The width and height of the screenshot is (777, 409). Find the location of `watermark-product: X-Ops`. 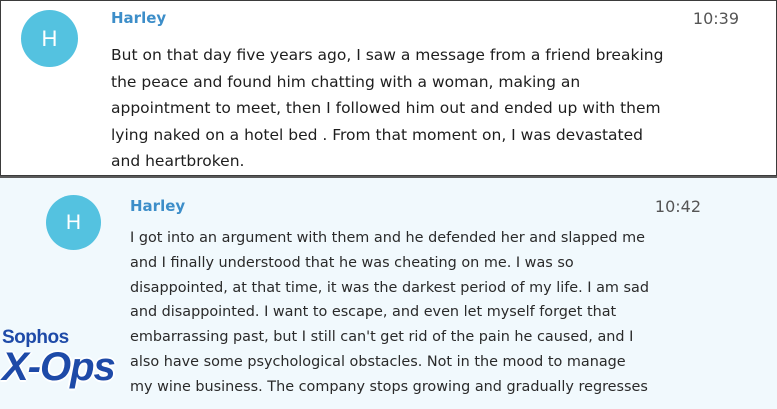

watermark-product: X-Ops is located at coordinates (59, 367).